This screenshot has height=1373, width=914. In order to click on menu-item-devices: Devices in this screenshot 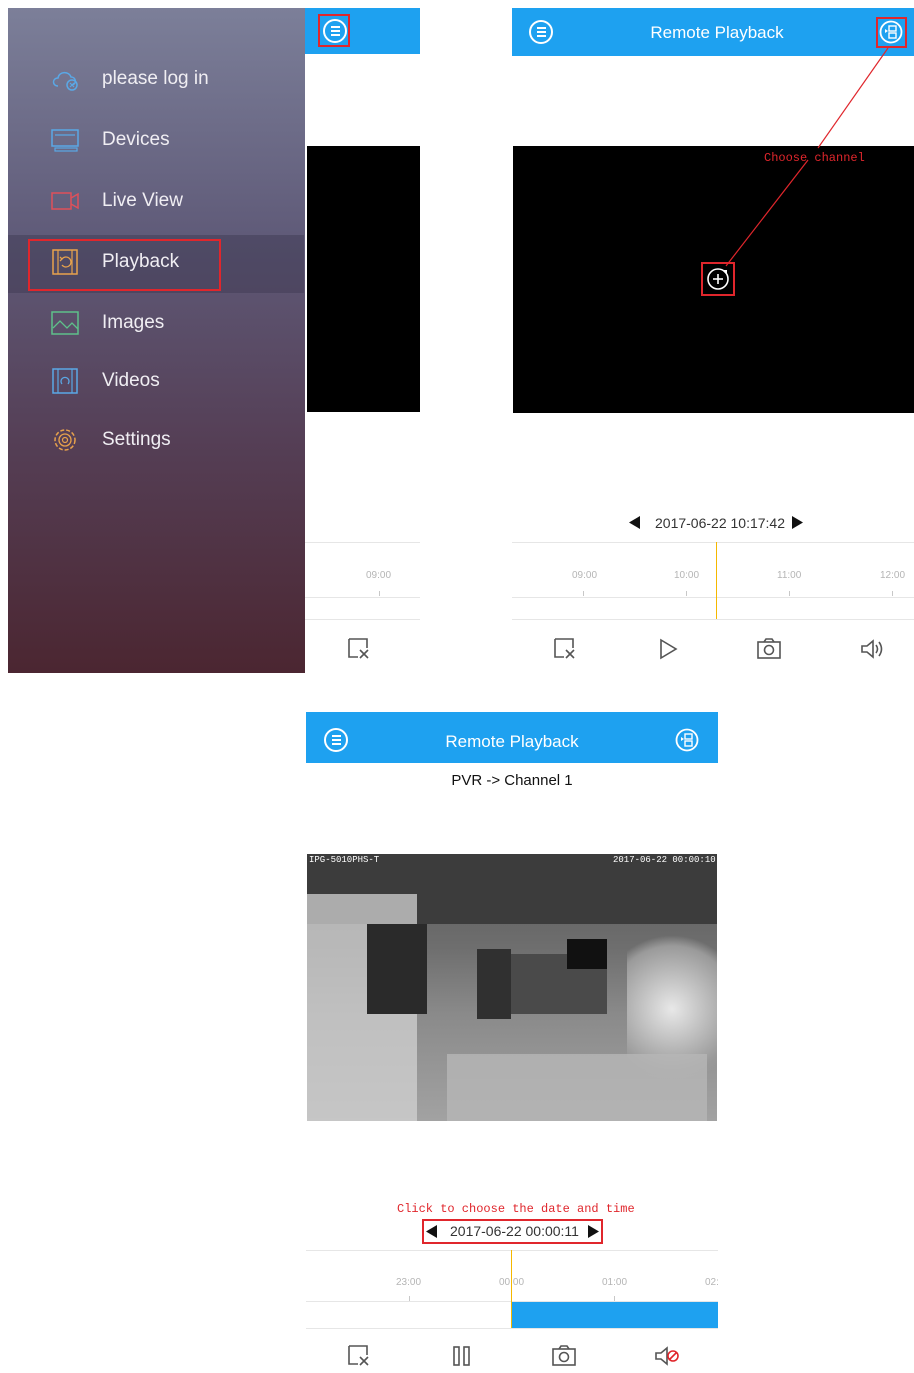, I will do `click(156, 142)`.